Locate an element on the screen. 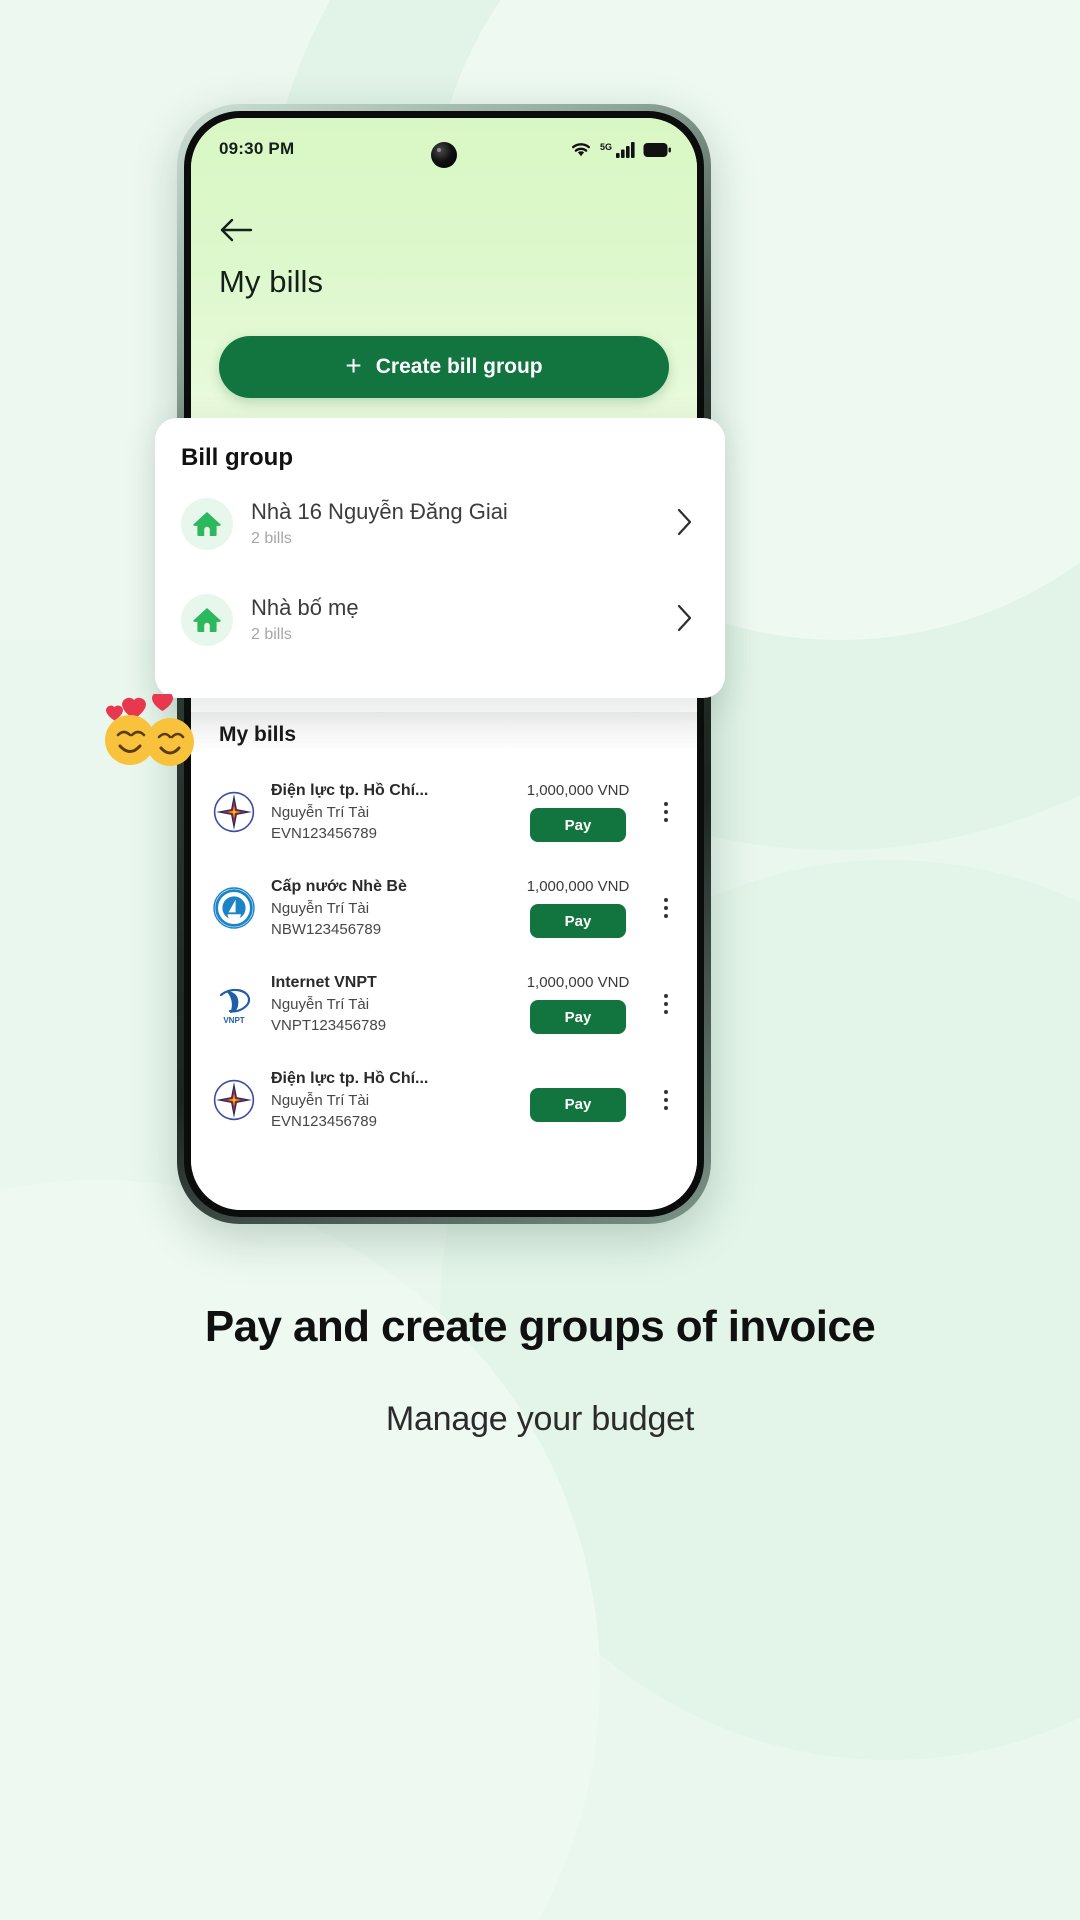  page-title: My bills is located at coordinates (271, 281).